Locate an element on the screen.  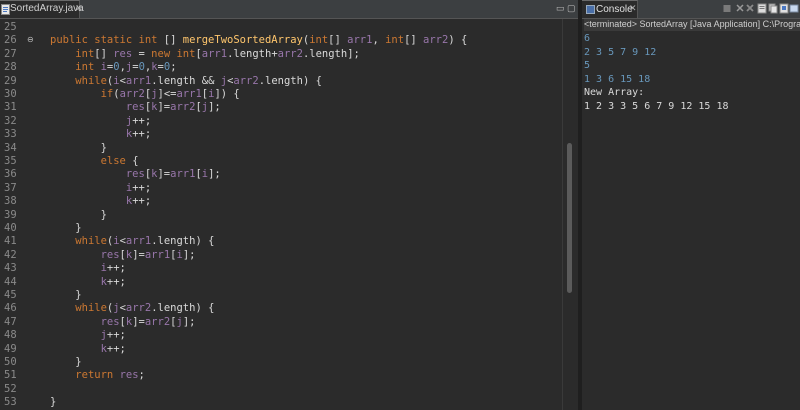
code-line: return res; is located at coordinates (97, 375).